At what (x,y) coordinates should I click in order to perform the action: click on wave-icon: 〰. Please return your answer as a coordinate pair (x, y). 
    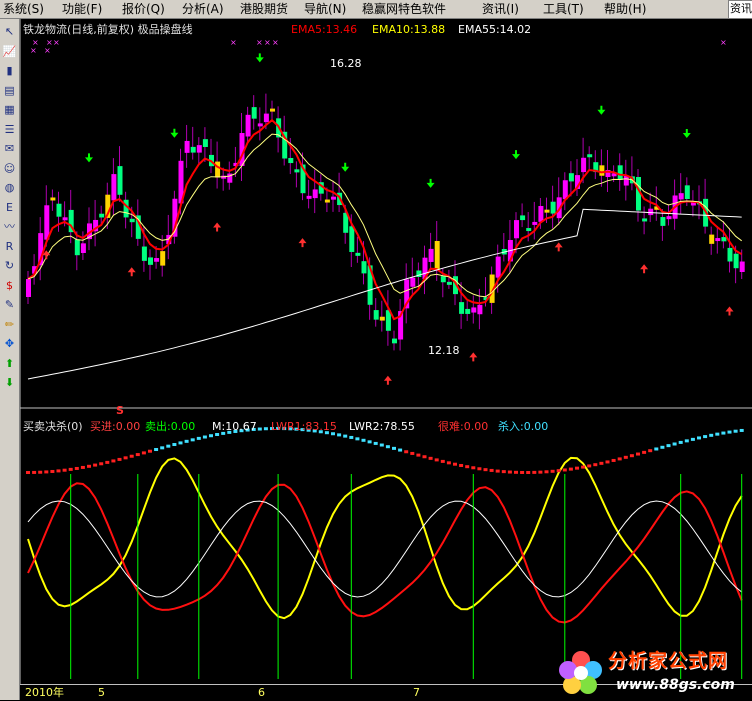
    Looking at the image, I should click on (9, 226).